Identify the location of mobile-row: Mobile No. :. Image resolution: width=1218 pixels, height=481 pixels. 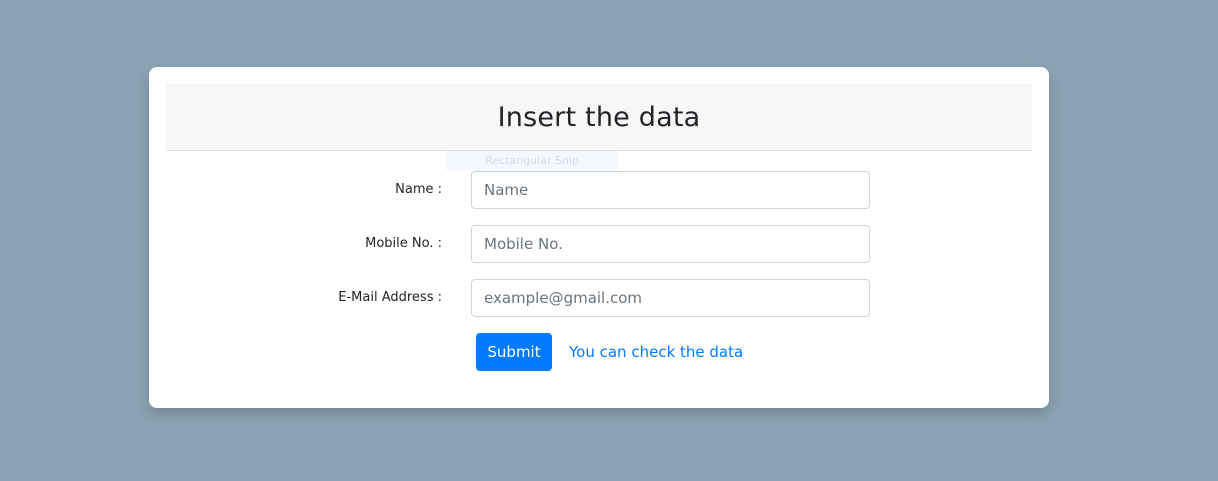
(599, 244).